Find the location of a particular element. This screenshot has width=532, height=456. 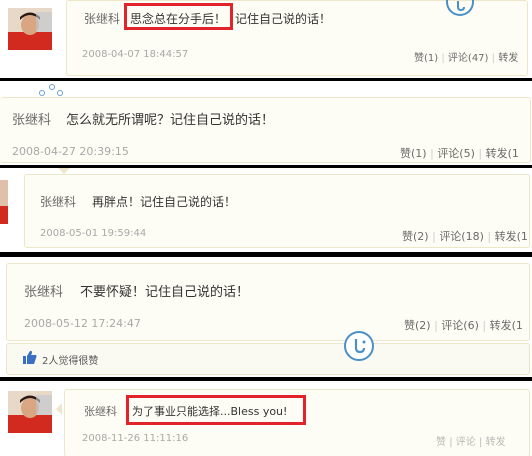

pointer is located at coordinates (59, 409).